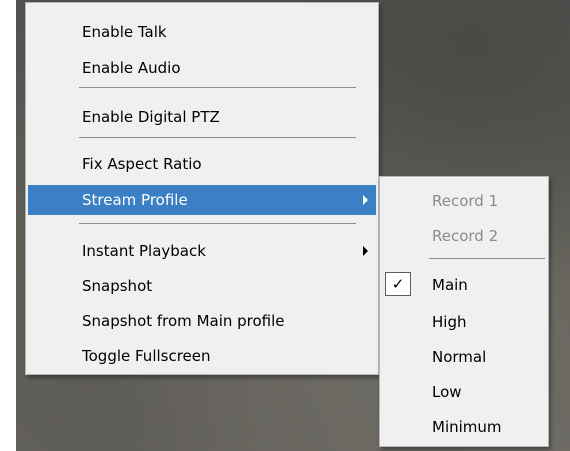 This screenshot has width=570, height=451. What do you see at coordinates (131, 68) in the screenshot?
I see `menu-item-label: Enable Audio` at bounding box center [131, 68].